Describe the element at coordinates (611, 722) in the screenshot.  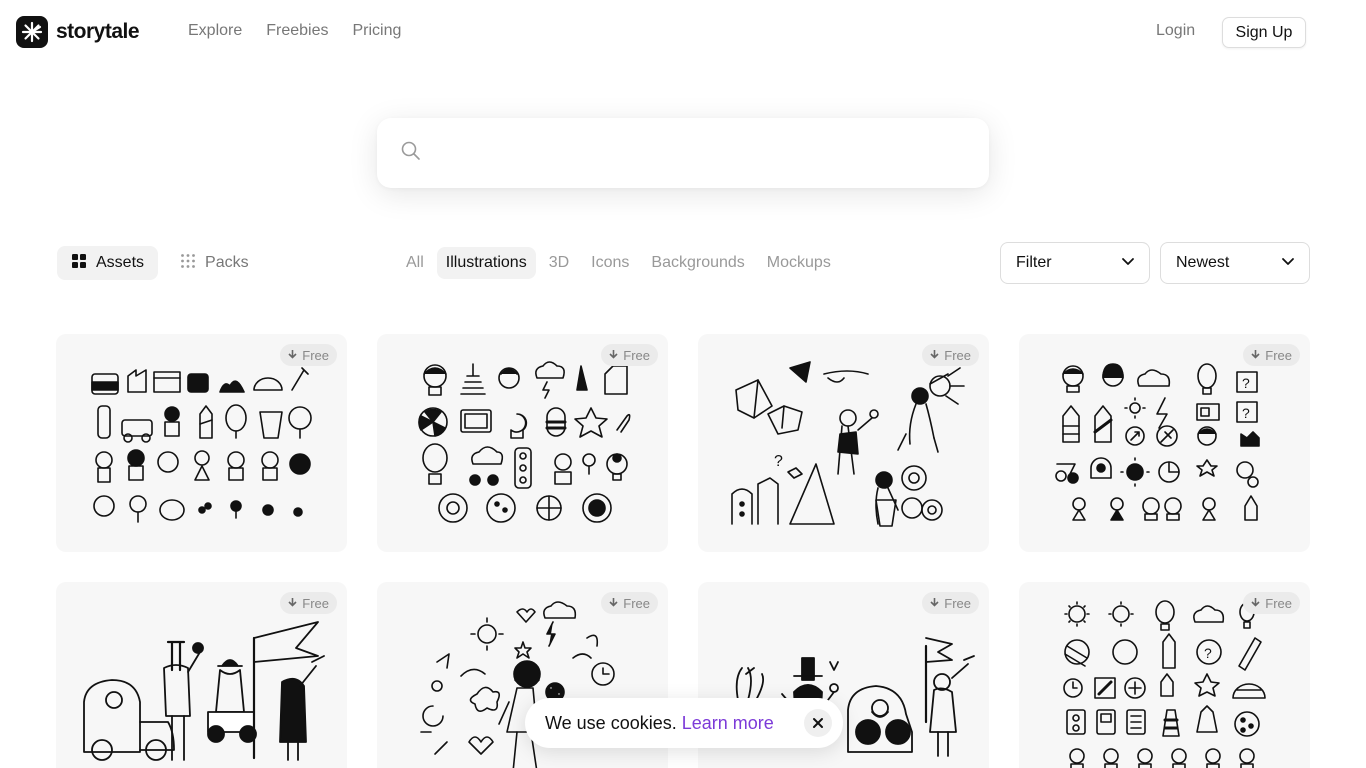
I see `cookie-text: We use cookies.` at that location.